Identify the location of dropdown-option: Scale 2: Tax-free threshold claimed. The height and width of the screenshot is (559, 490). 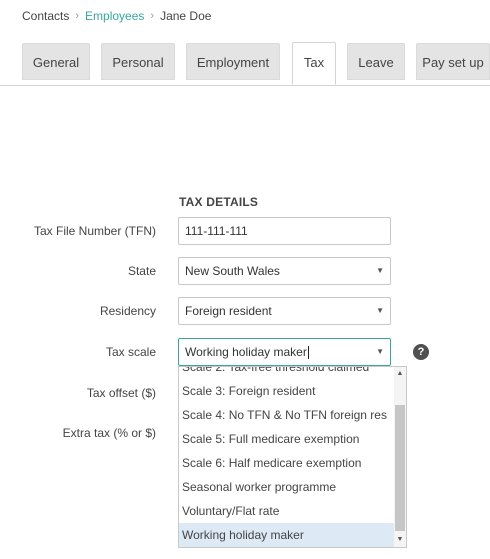
(287, 373).